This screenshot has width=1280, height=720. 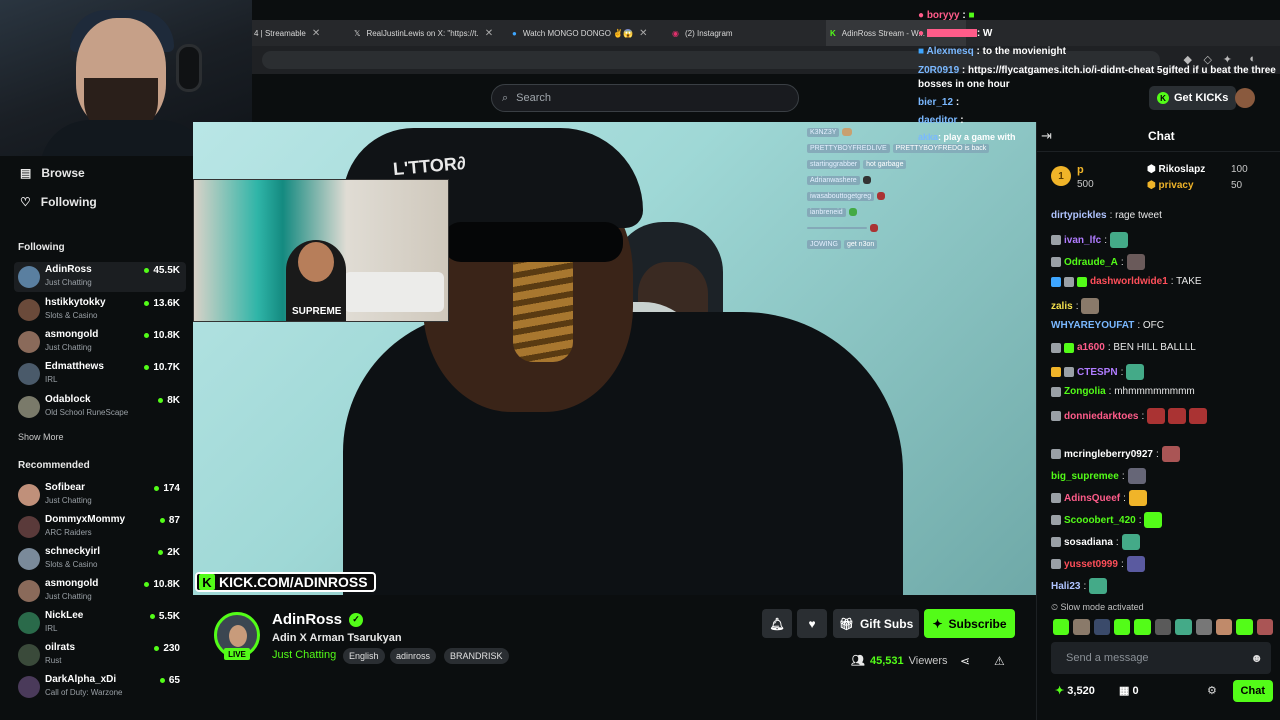 What do you see at coordinates (1129, 281) in the screenshot?
I see `chat-username: dashworldwide1` at bounding box center [1129, 281].